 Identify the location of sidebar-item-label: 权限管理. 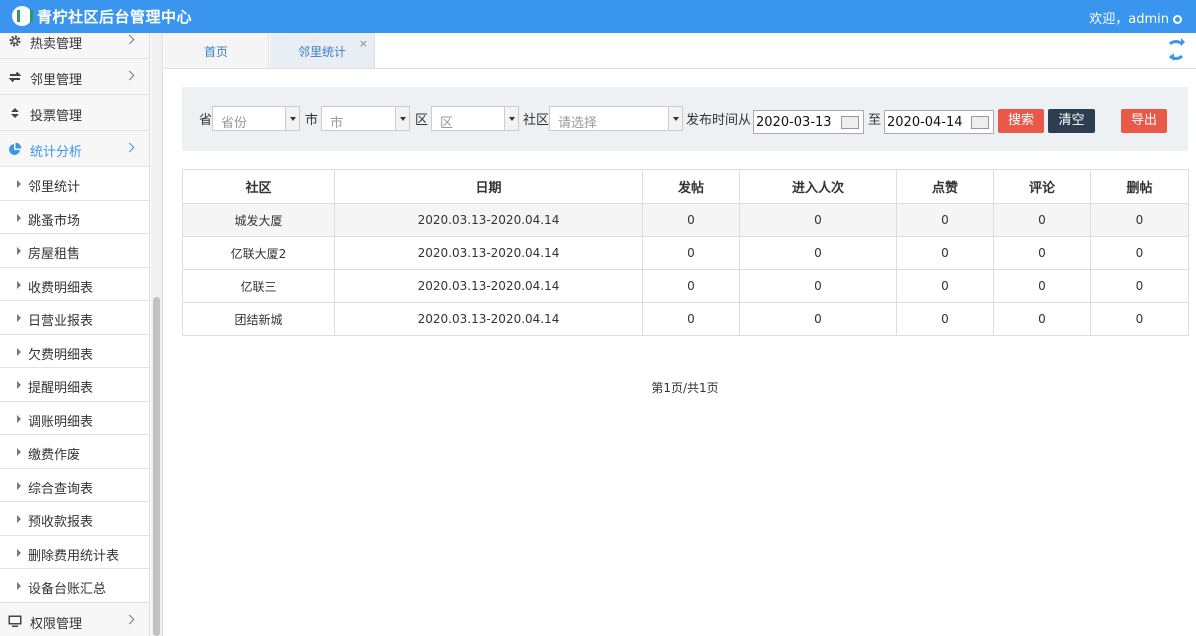
(56, 624).